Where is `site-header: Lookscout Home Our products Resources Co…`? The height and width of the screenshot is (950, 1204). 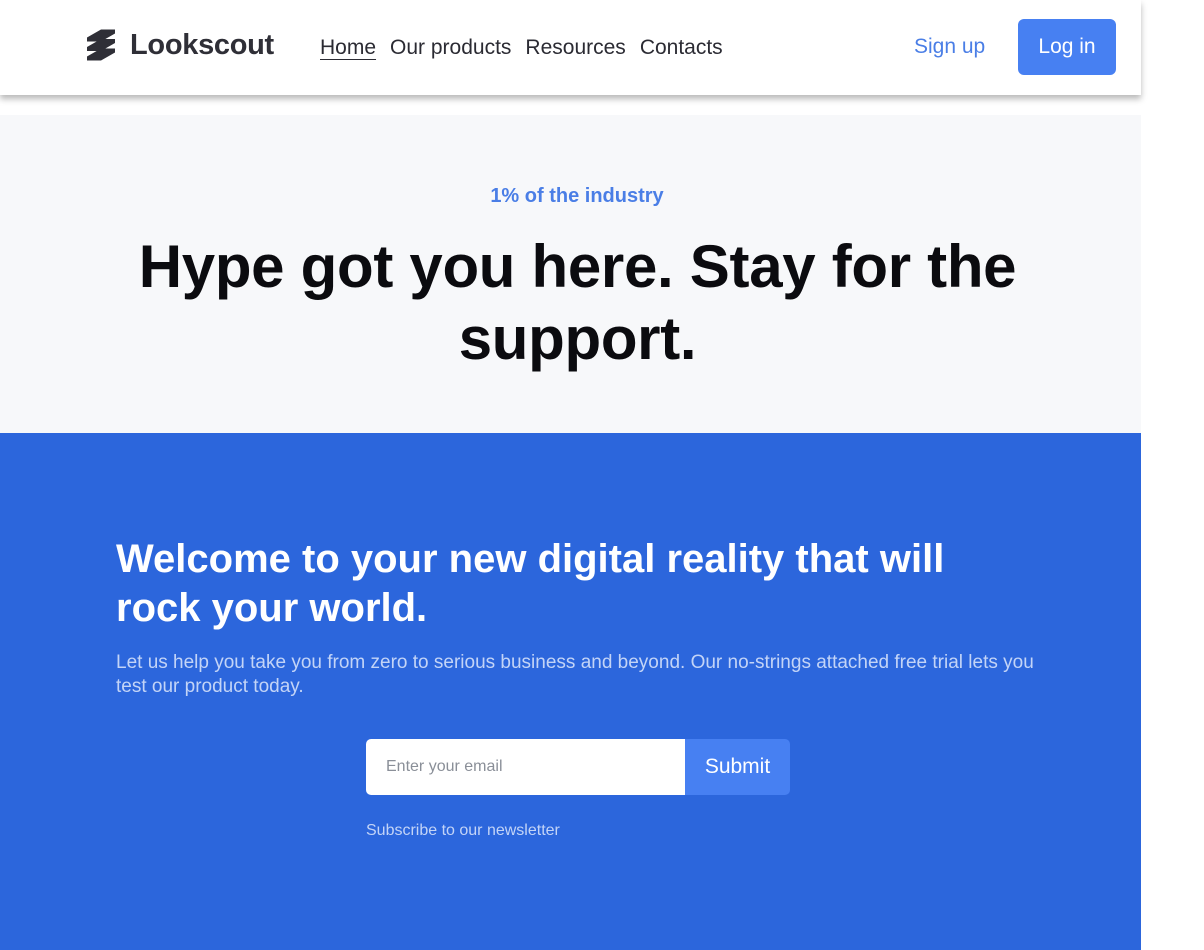 site-header: Lookscout Home Our products Resources Co… is located at coordinates (570, 47).